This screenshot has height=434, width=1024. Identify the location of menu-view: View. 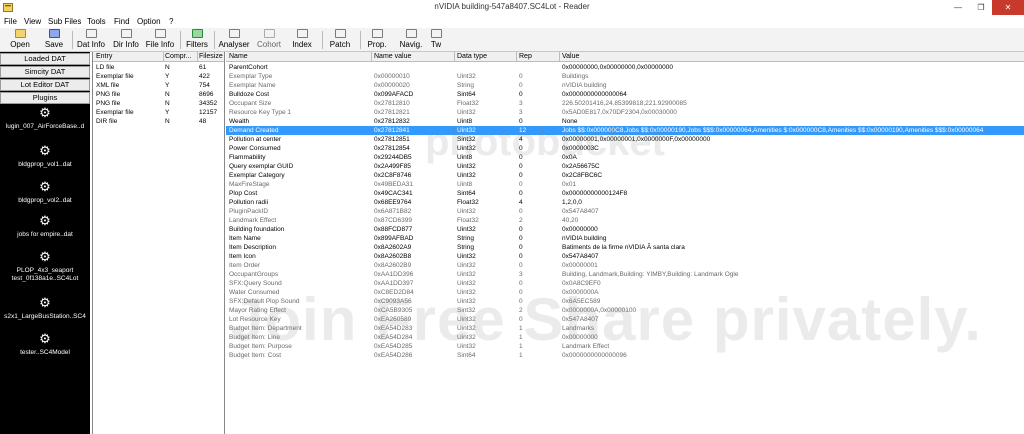
(32, 21).